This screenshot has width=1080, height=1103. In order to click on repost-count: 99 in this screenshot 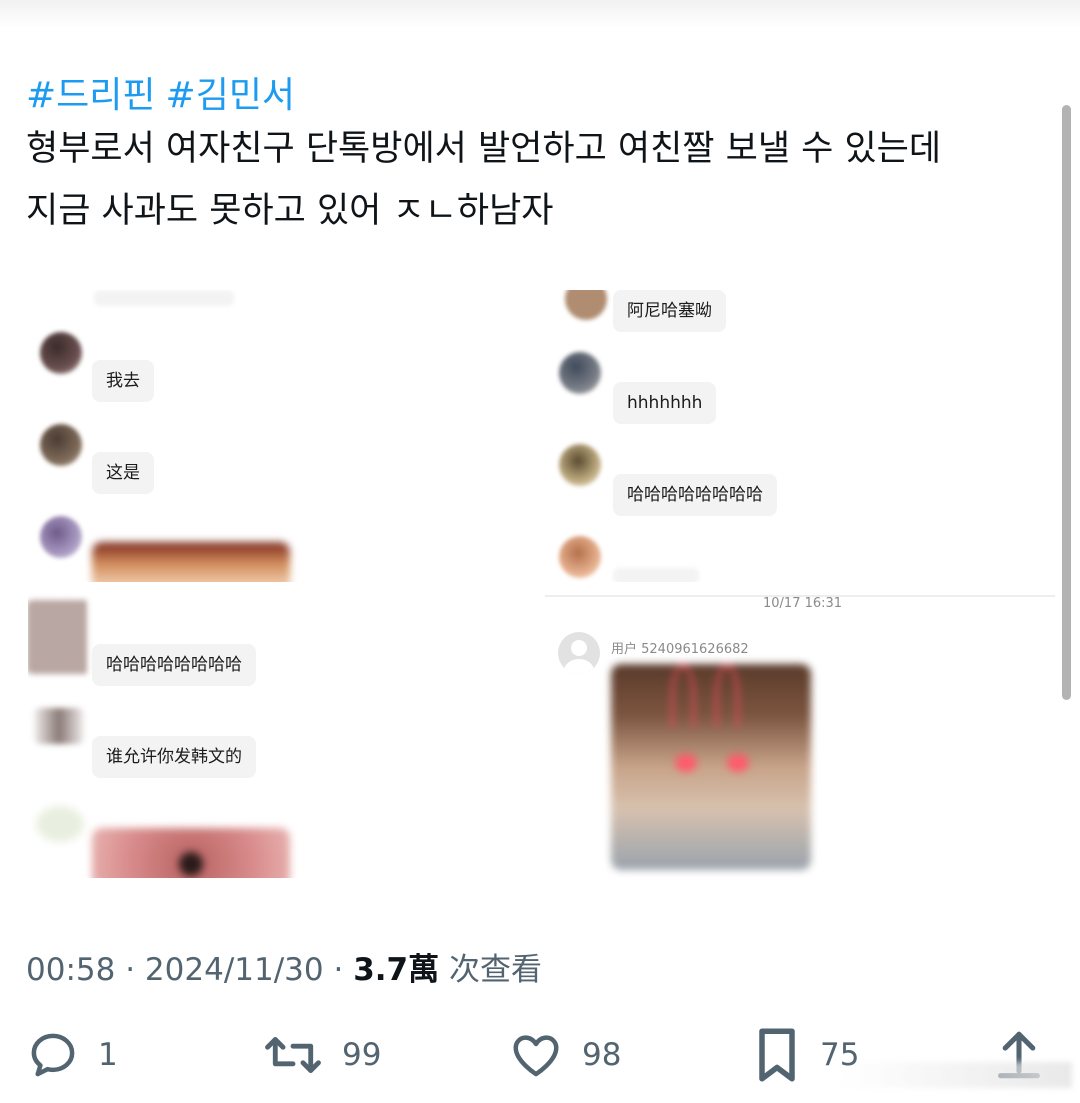, I will do `click(362, 1055)`.